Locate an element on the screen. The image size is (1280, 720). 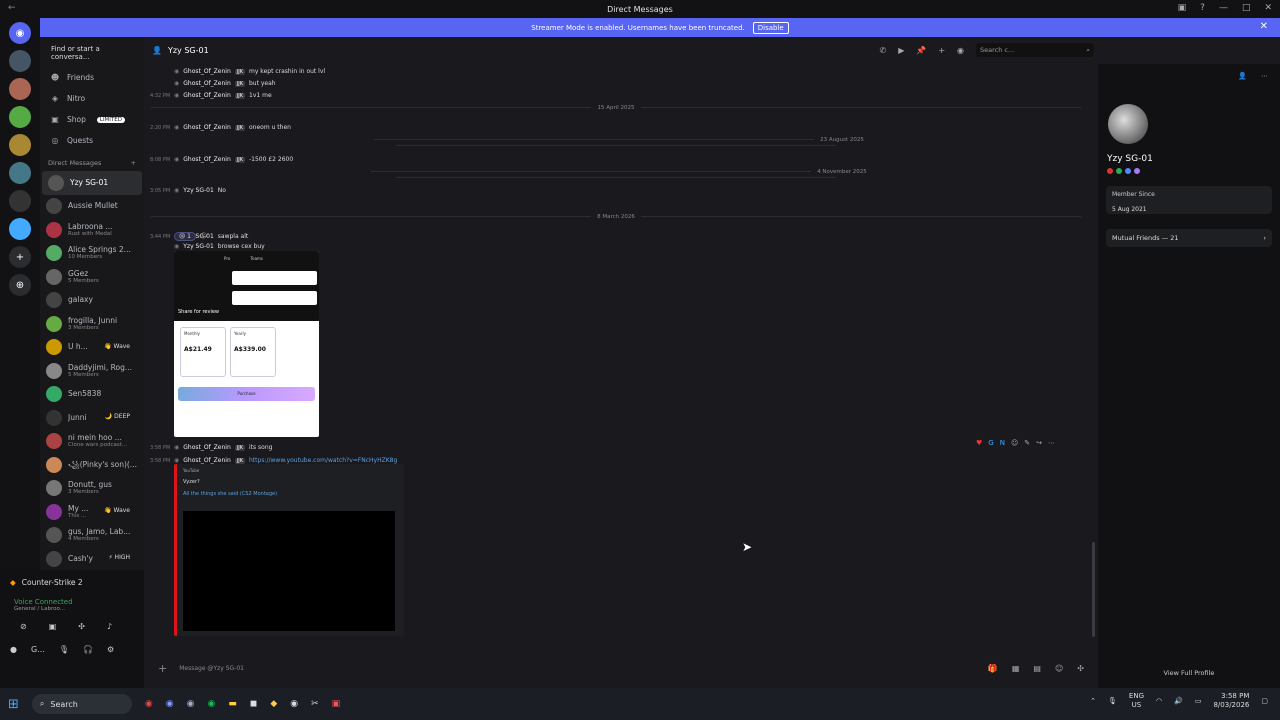
dm-item: frogilla, Junni 3 Members is located at coordinates (92, 324).